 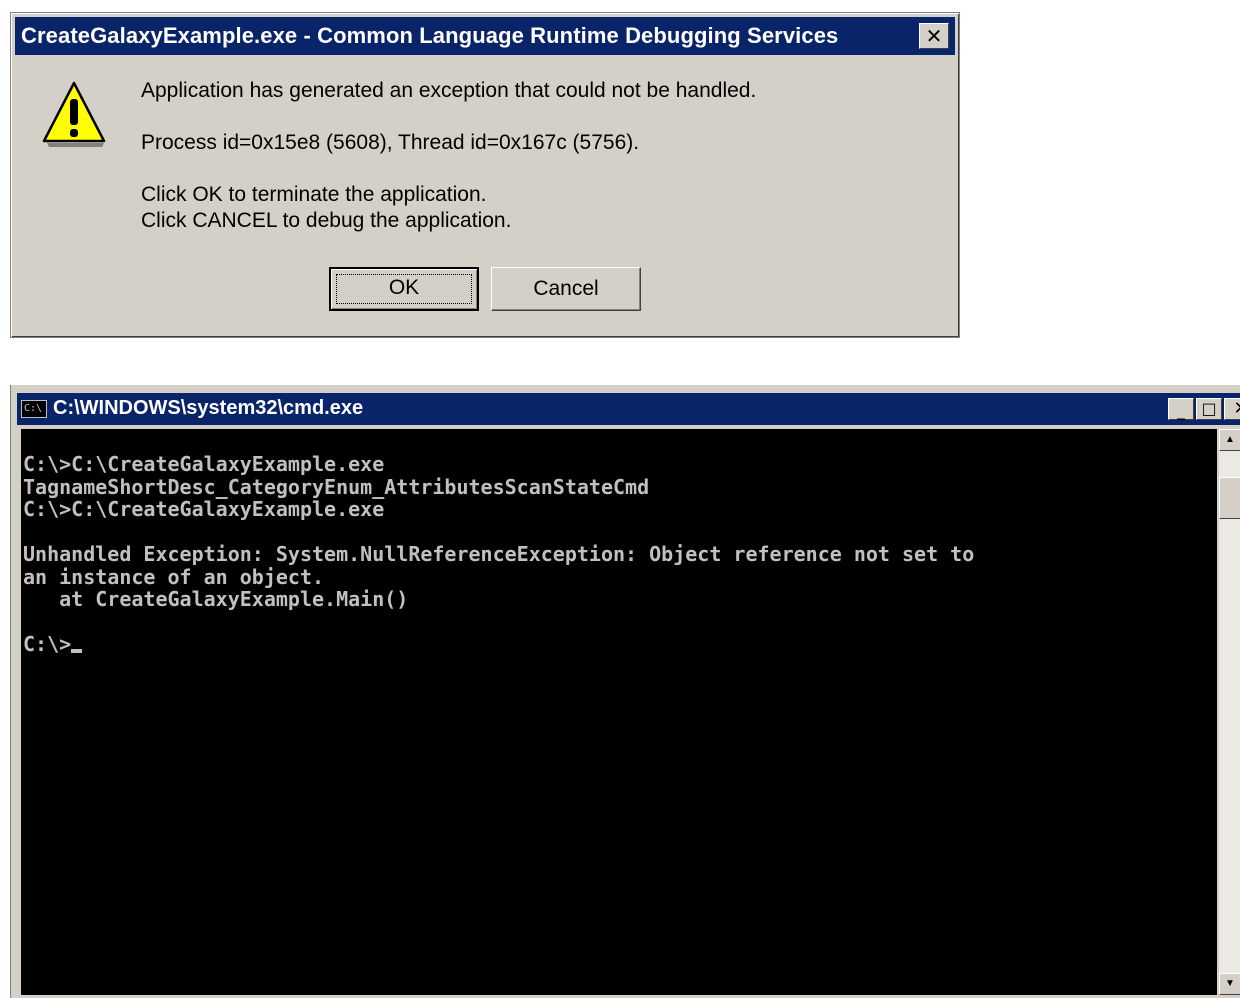 I want to click on dialog-message-cancel-hint: Click CANCEL to debug the application., so click(x=326, y=220).